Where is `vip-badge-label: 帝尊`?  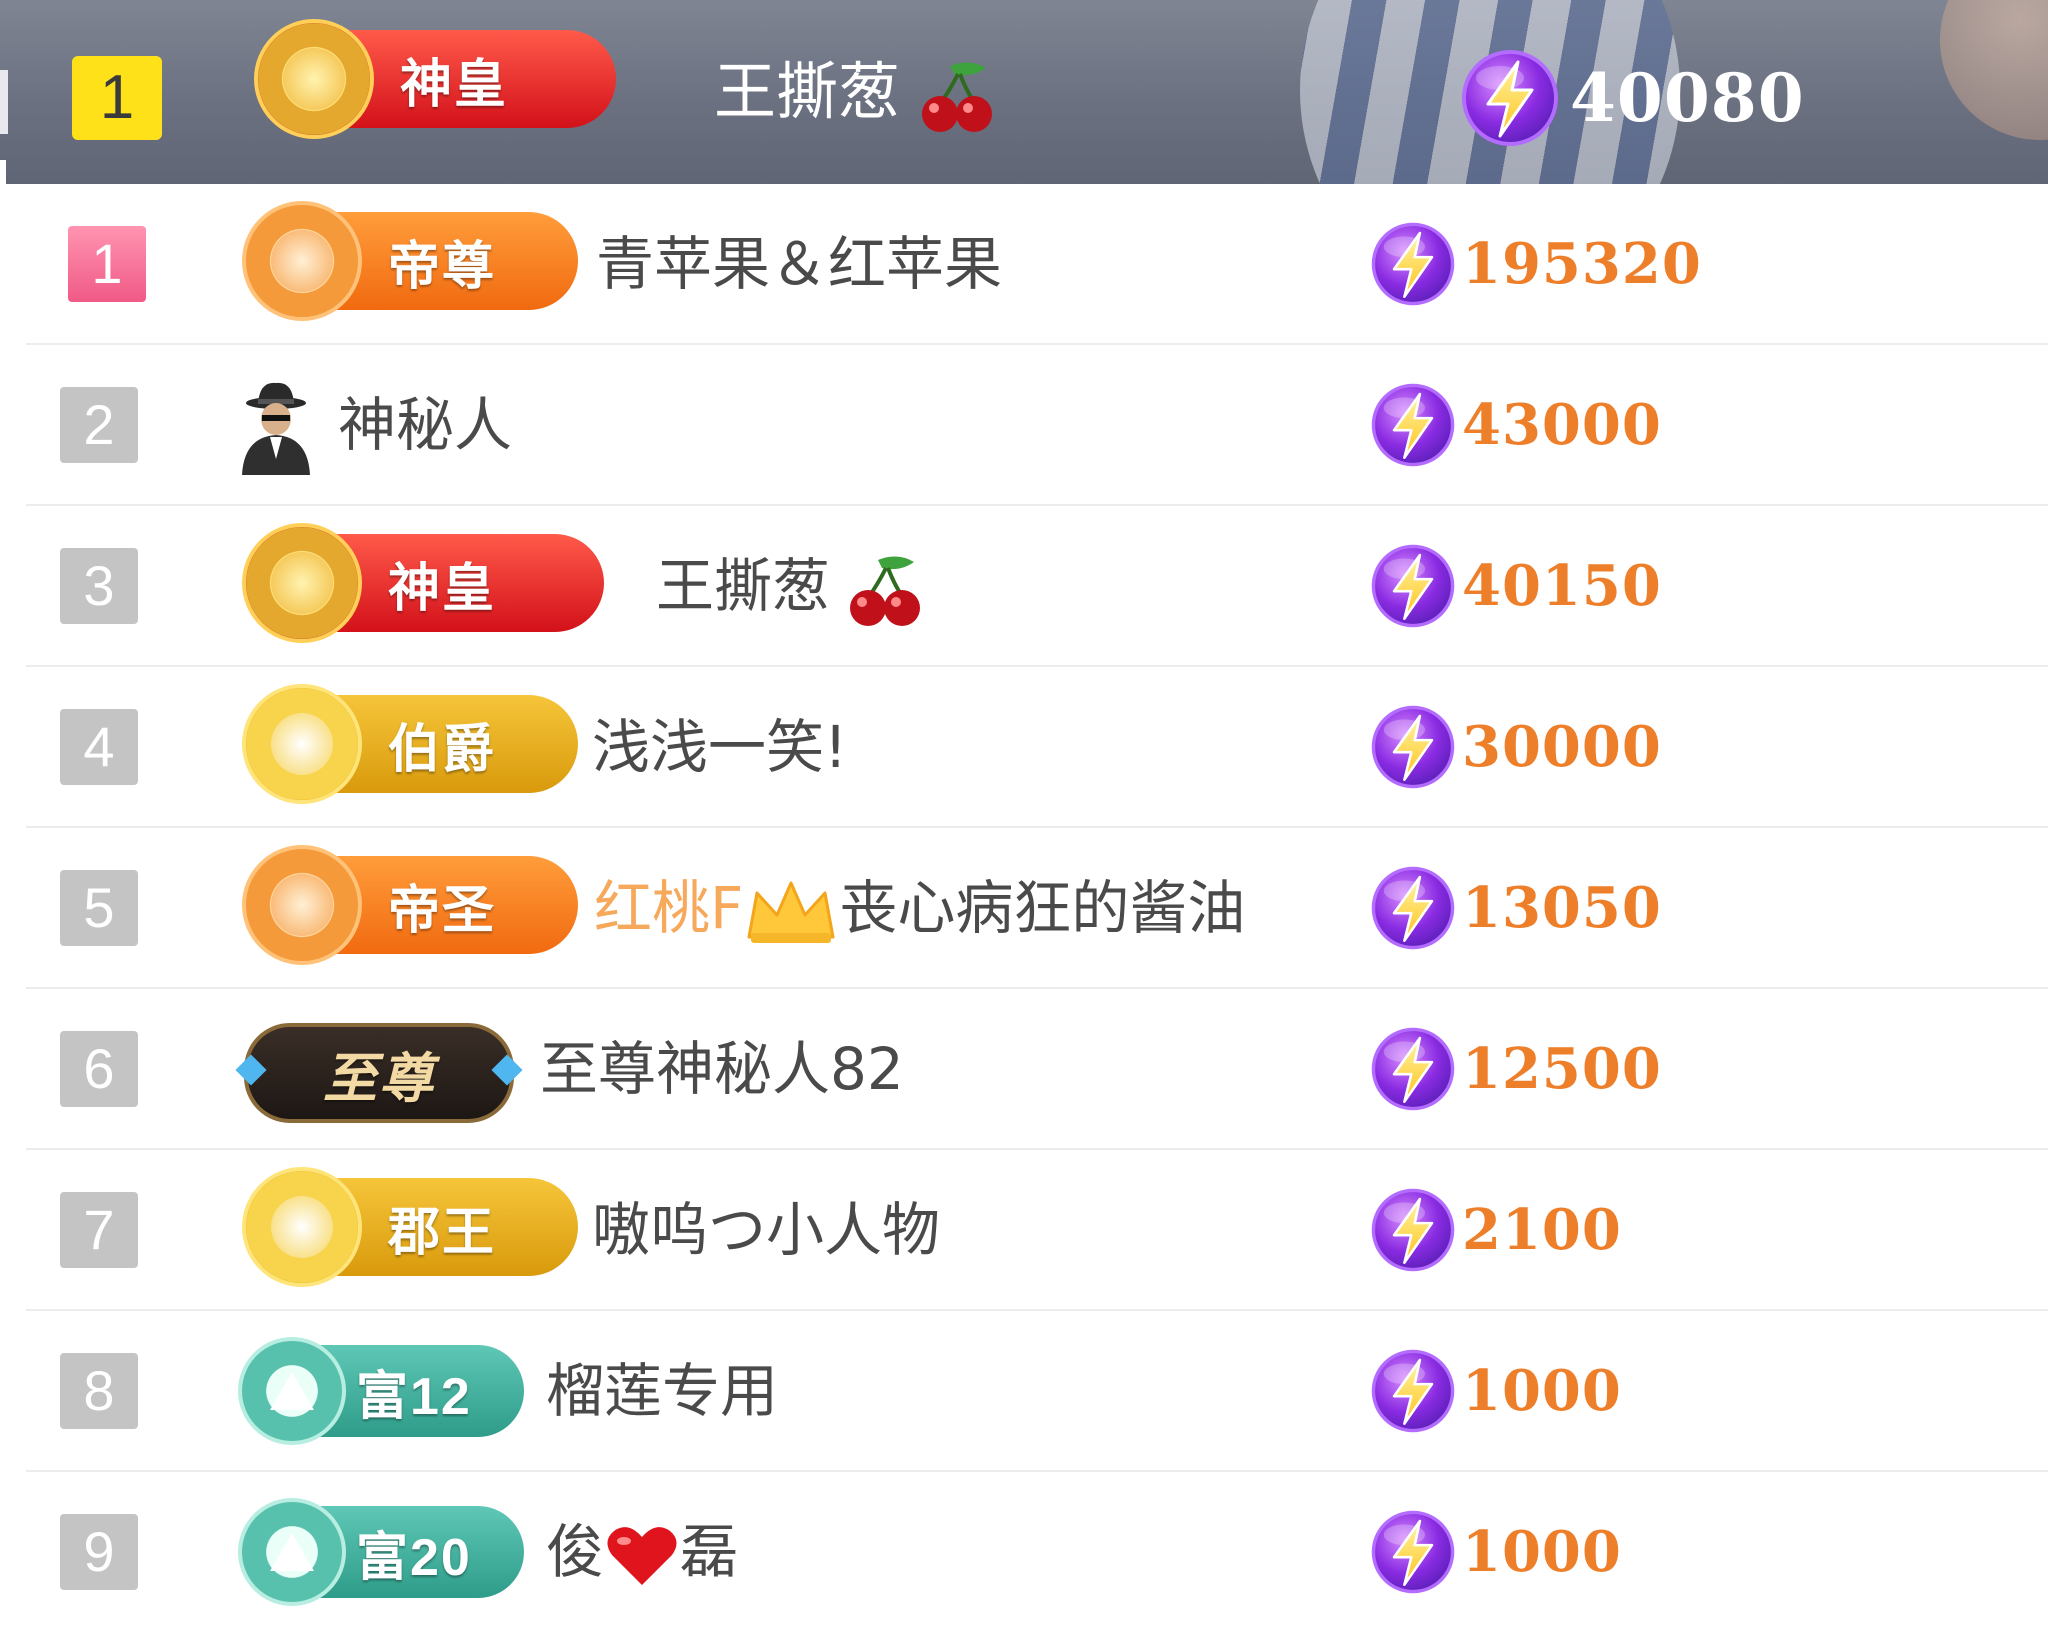 vip-badge-label: 帝尊 is located at coordinates (442, 266).